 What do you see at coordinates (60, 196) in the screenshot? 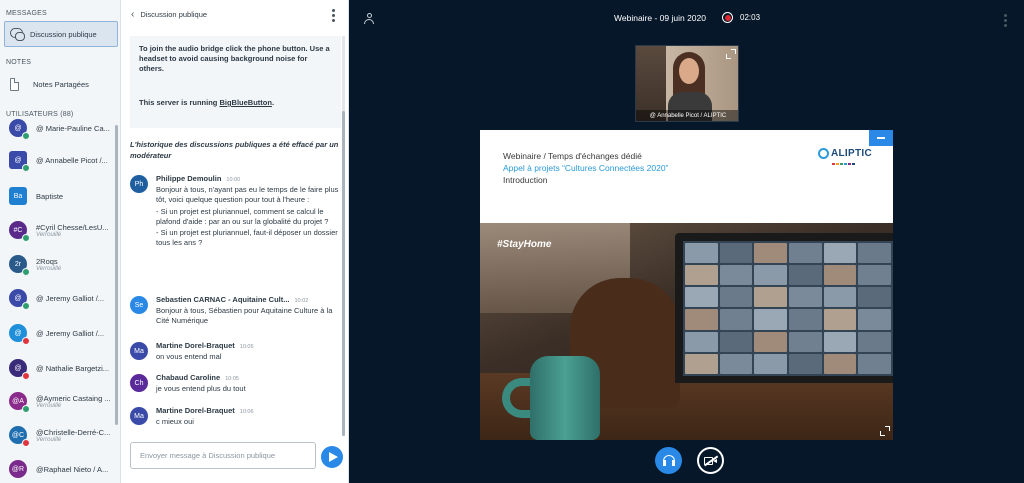
I see `user-item: Ba Baptiste` at bounding box center [60, 196].